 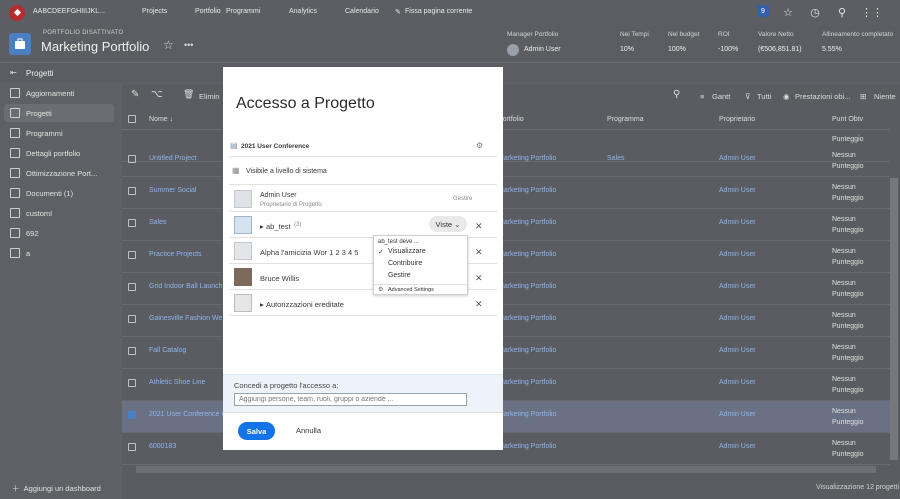 I want to click on column-header-score: Punt Obtv, so click(x=847, y=119).